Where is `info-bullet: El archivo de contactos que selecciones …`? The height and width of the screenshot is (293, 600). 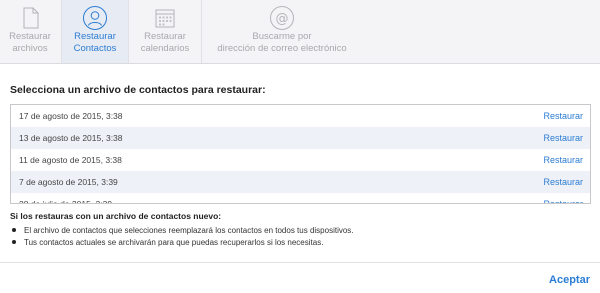 info-bullet: El archivo de contactos que selecciones … is located at coordinates (182, 230).